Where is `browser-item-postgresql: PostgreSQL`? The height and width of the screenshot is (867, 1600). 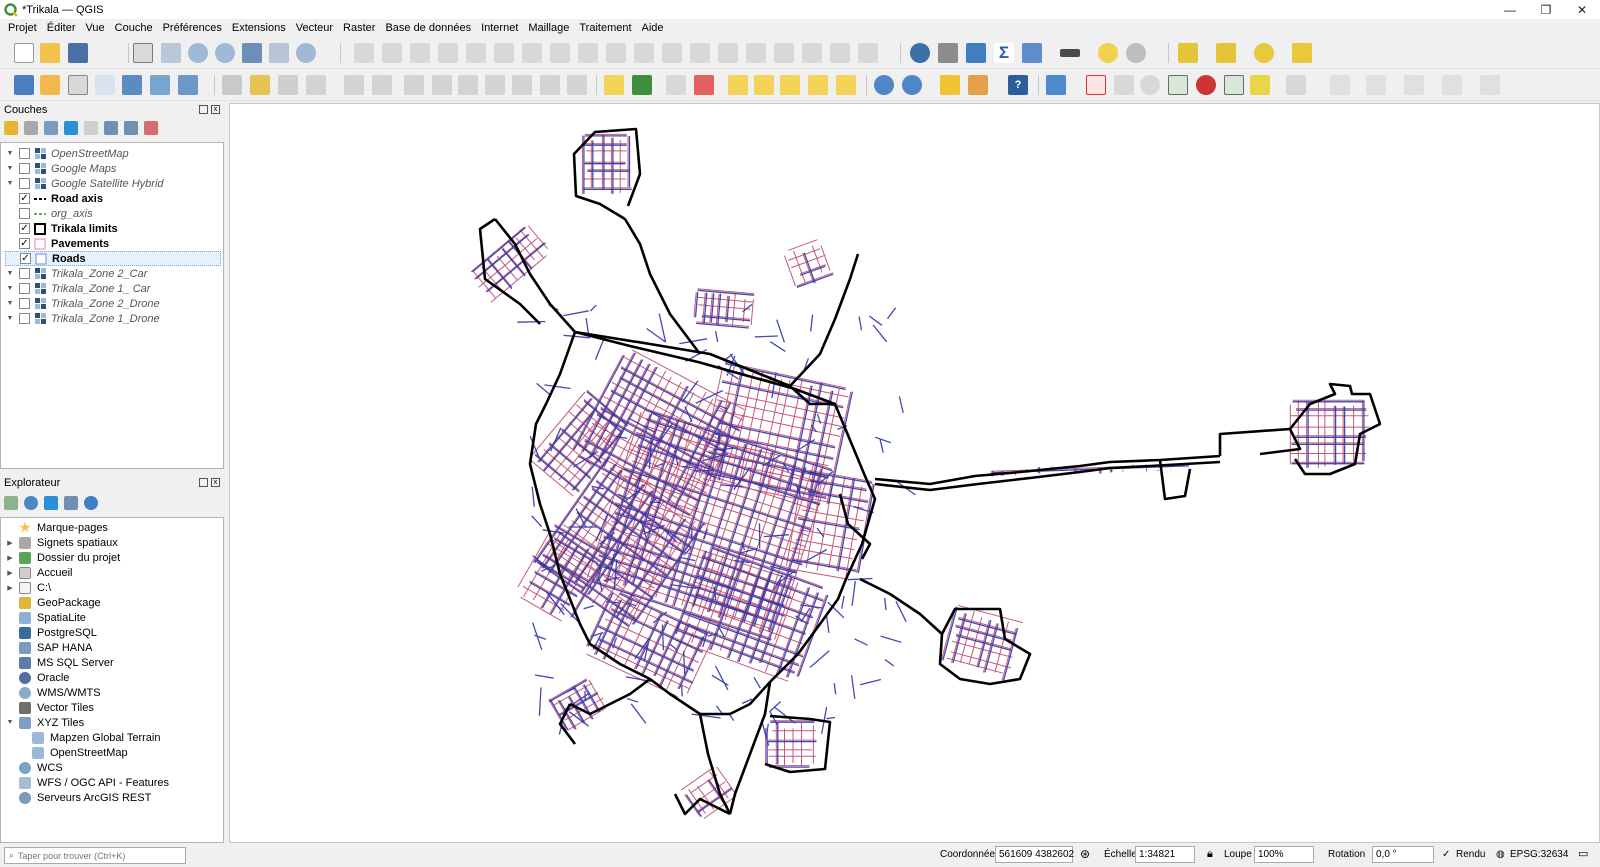 browser-item-postgresql: PostgreSQL is located at coordinates (113, 632).